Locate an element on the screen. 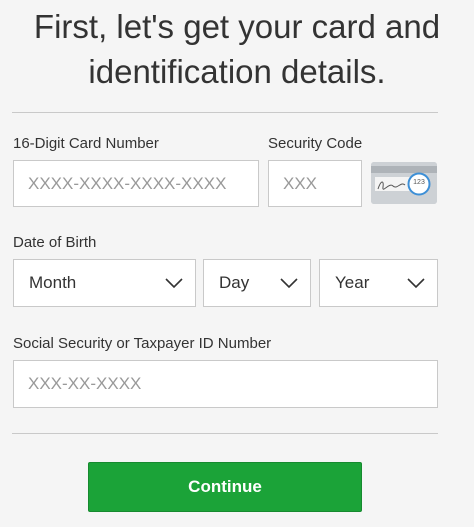 The height and width of the screenshot is (527, 474). year-select-value: Year is located at coordinates (352, 282).